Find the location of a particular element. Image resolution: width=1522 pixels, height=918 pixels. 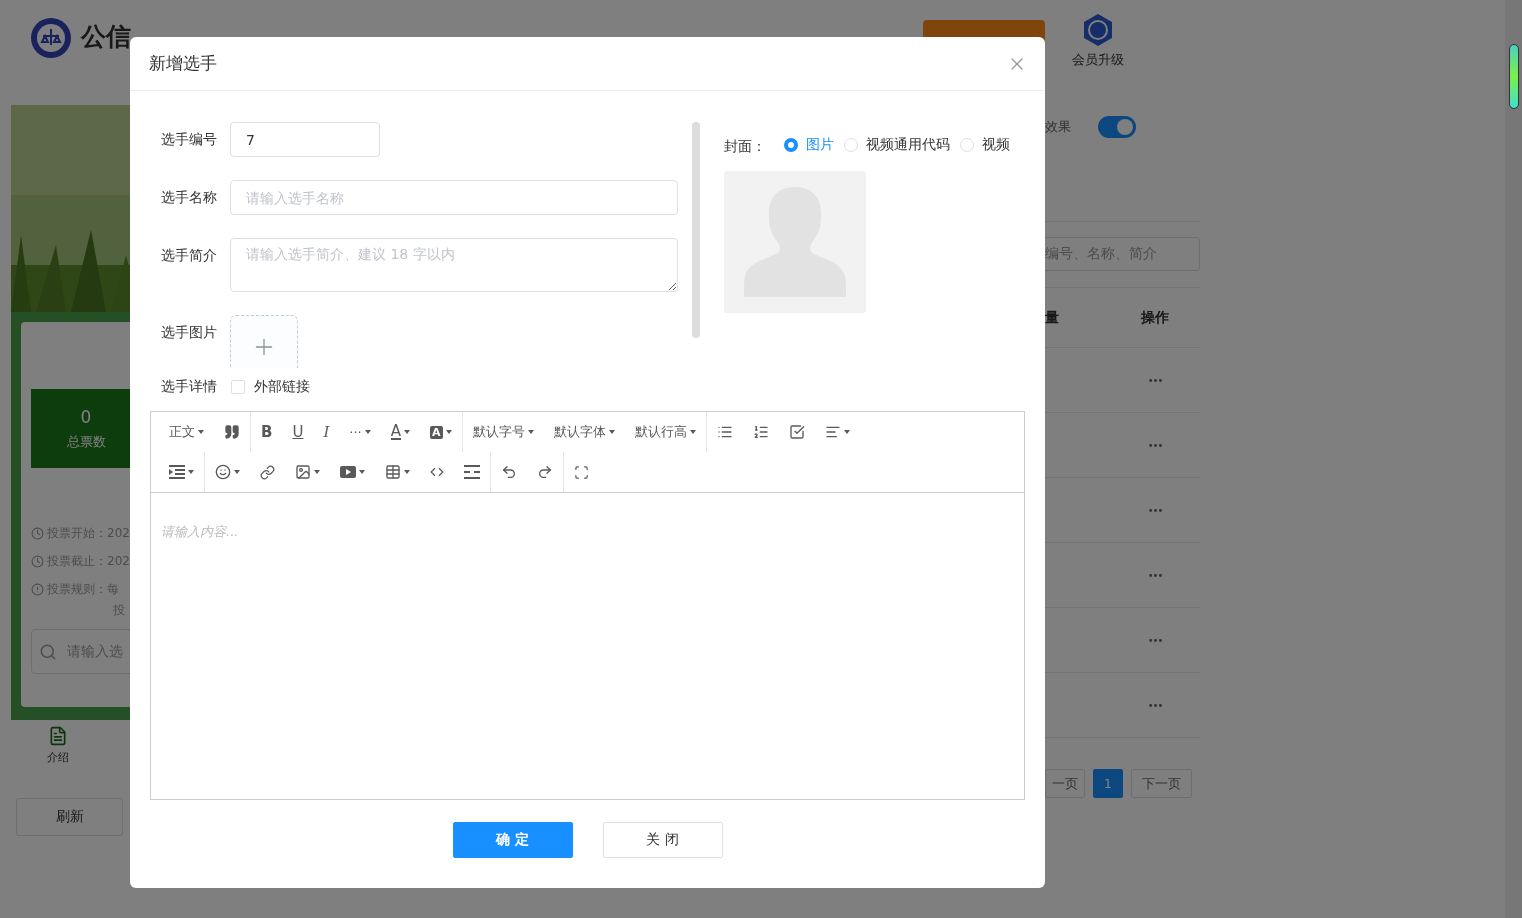

toggle-label: 效果 is located at coordinates (1058, 127).